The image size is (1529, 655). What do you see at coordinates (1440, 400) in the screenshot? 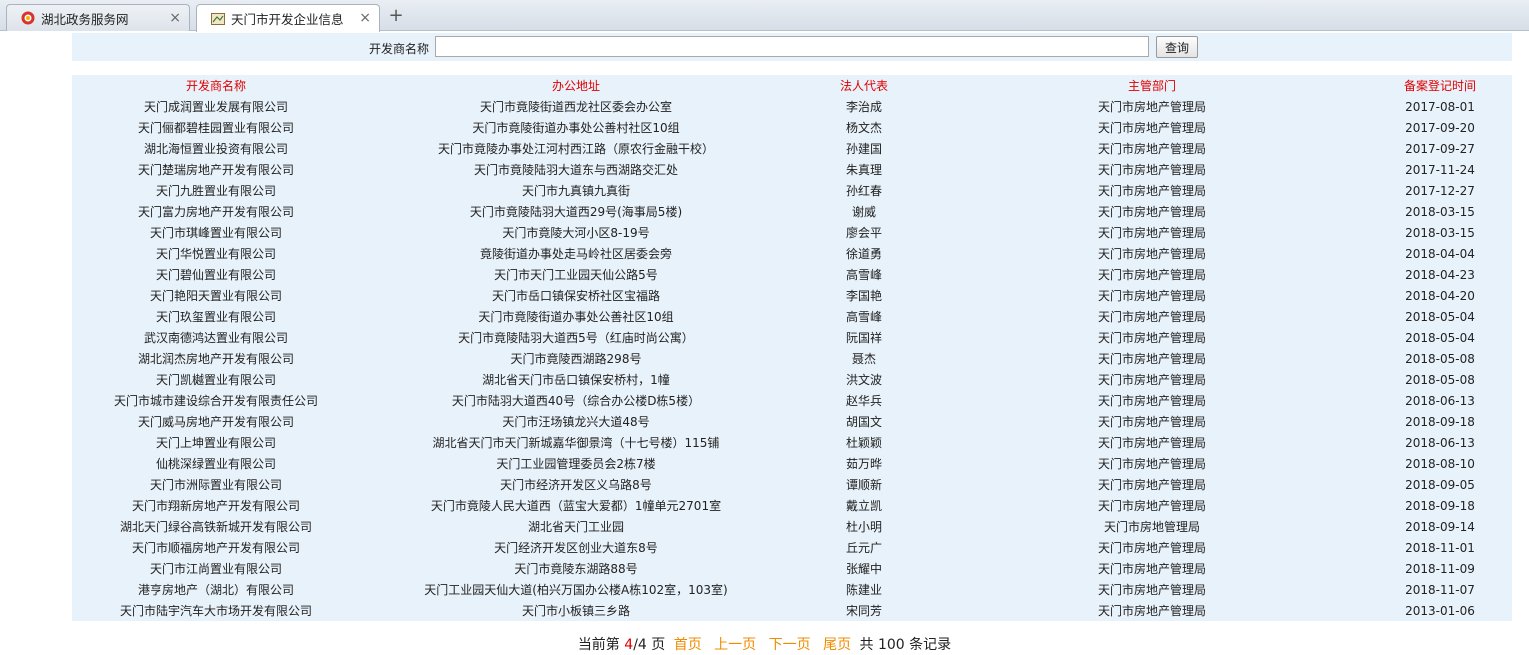
I see `registration-date-cell: 2018-06-13` at bounding box center [1440, 400].